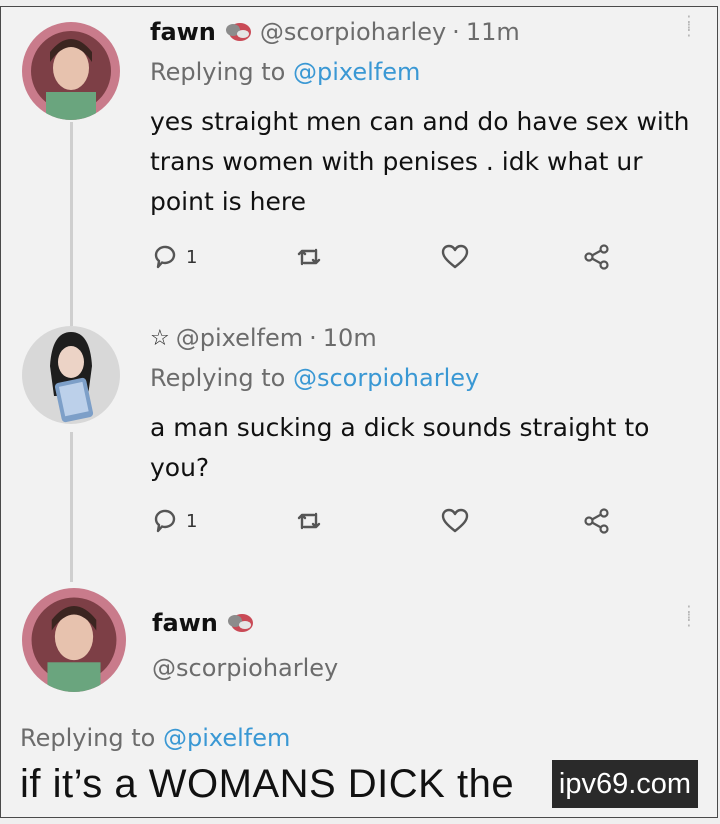 The image size is (720, 824). What do you see at coordinates (493, 32) in the screenshot?
I see `timestamp: 11m` at bounding box center [493, 32].